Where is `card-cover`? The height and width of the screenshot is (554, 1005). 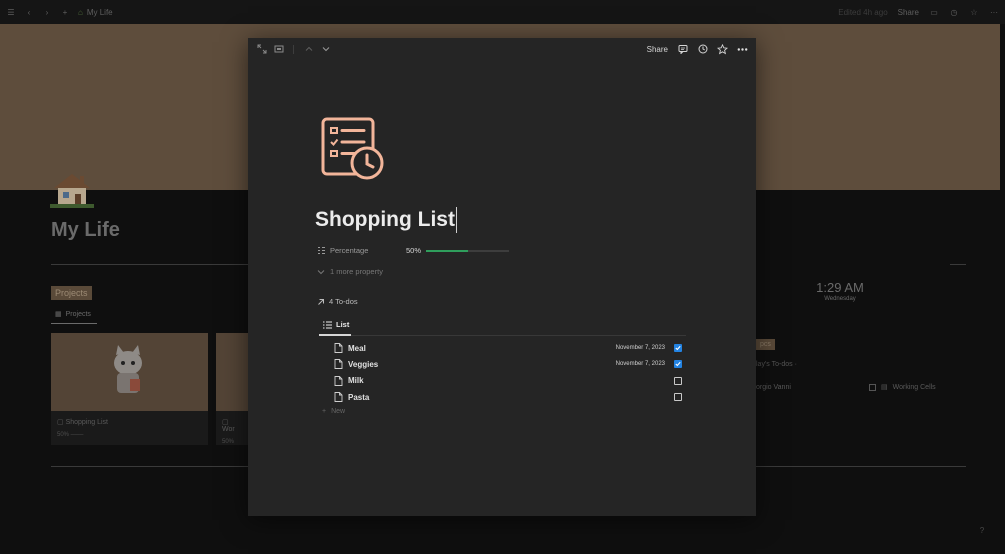 card-cover is located at coordinates (232, 372).